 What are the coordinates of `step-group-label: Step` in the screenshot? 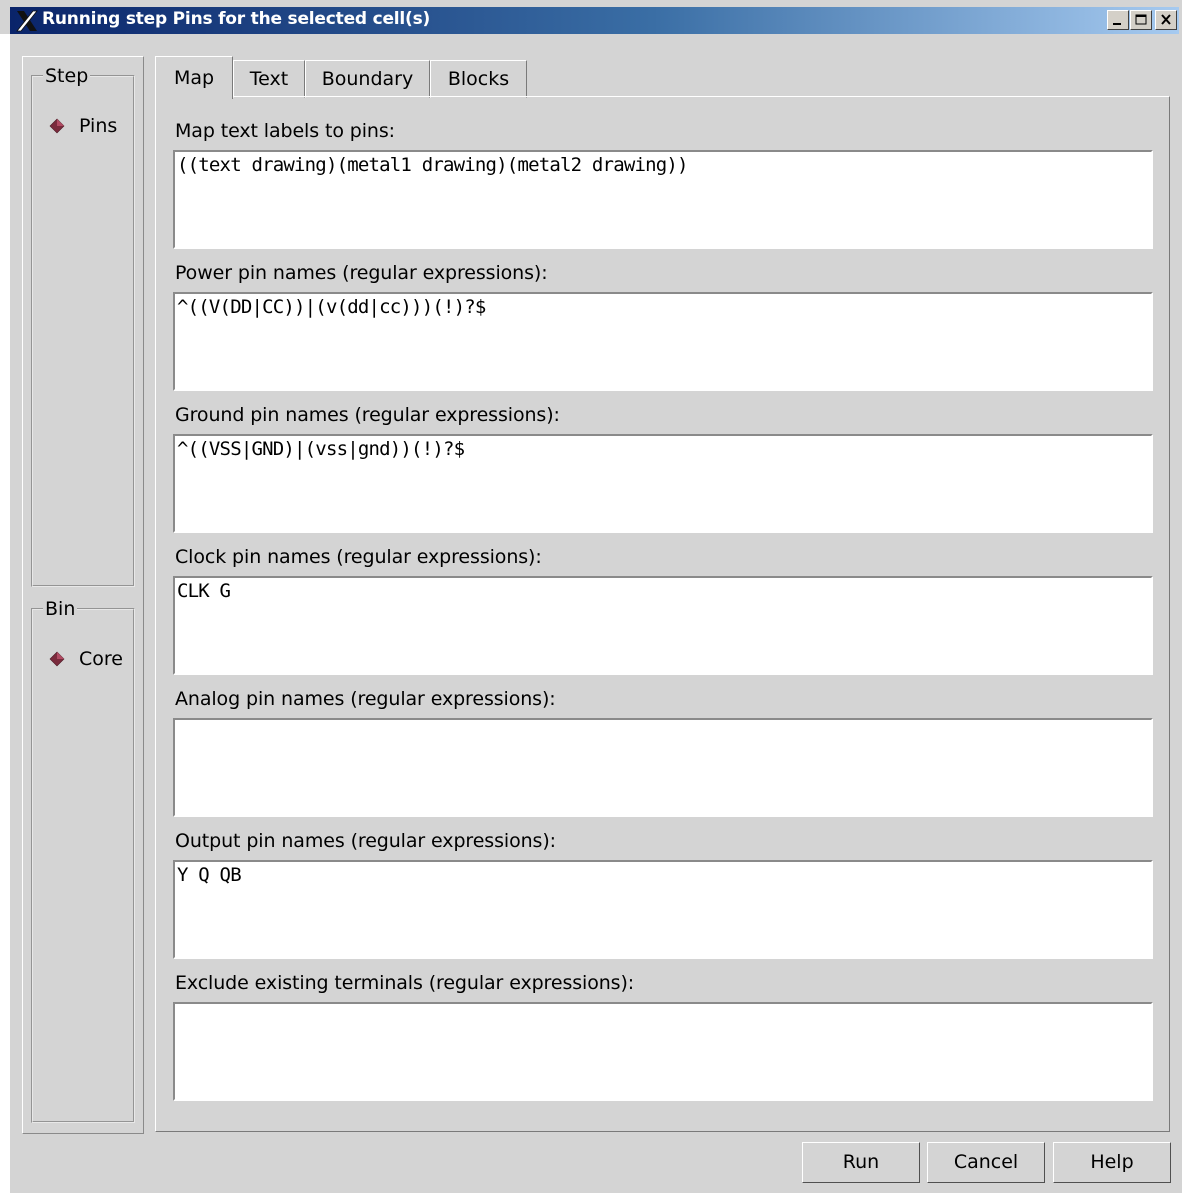 It's located at (67, 76).